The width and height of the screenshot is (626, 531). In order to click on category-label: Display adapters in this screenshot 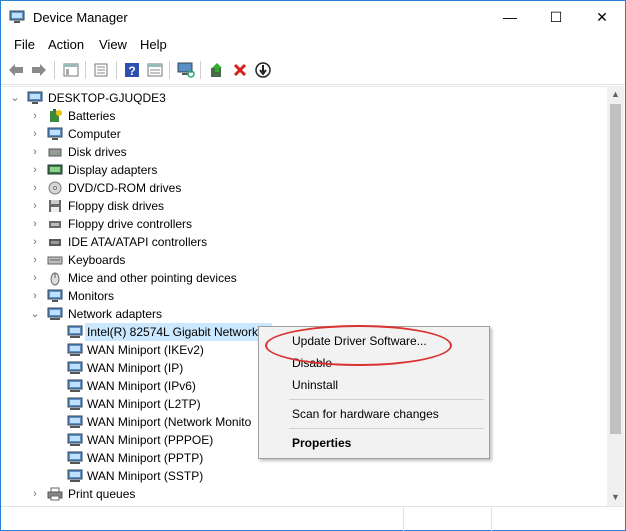, I will do `click(113, 170)`.